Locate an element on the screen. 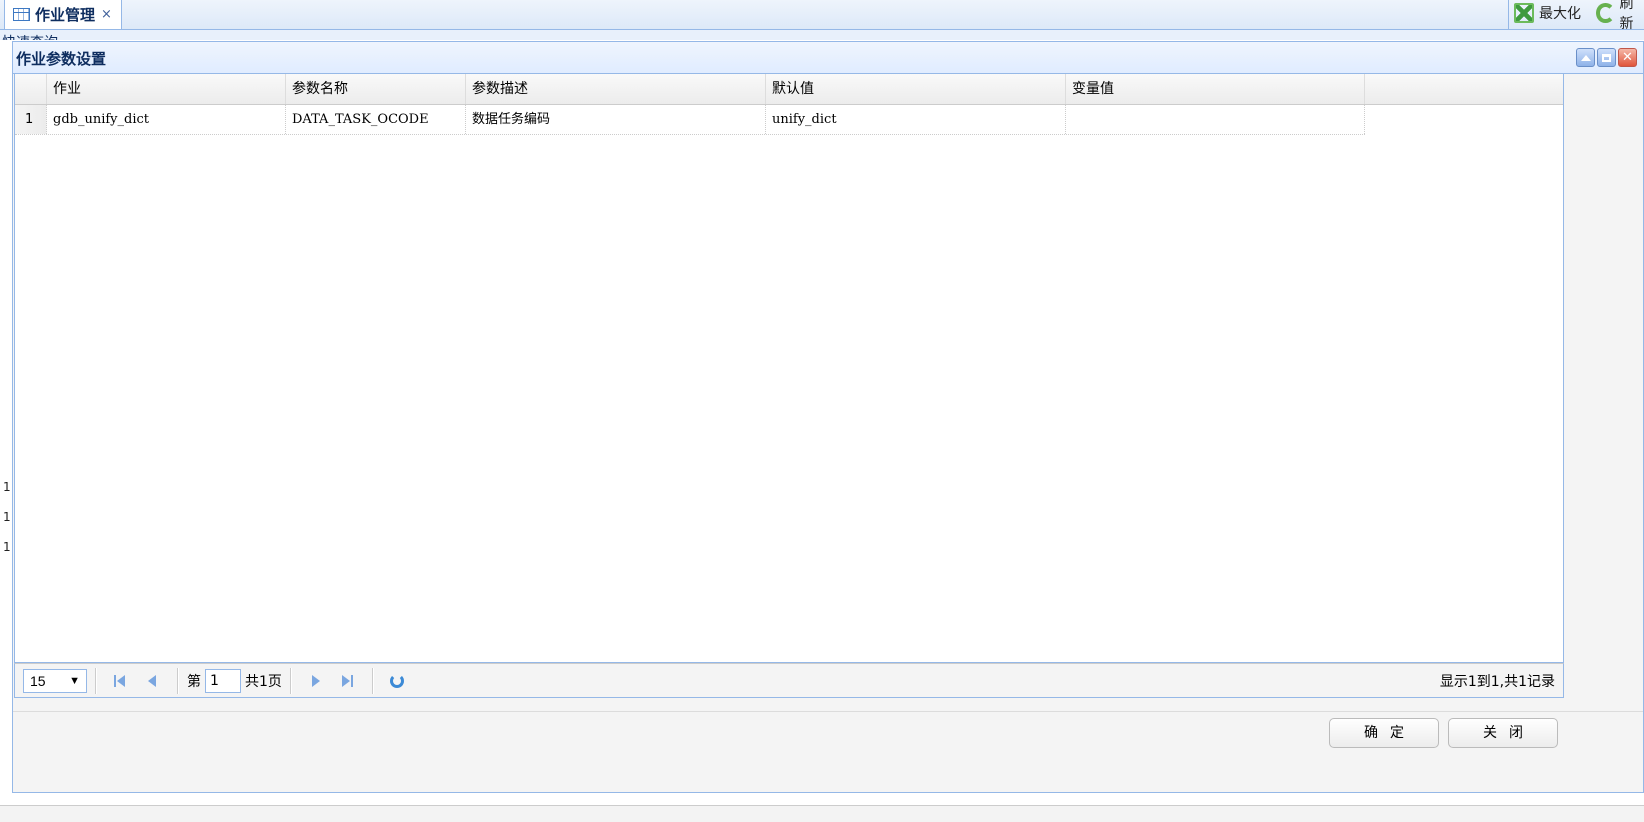 The image size is (1644, 822). column-header-param-desc: 参数描述 is located at coordinates (616, 89).